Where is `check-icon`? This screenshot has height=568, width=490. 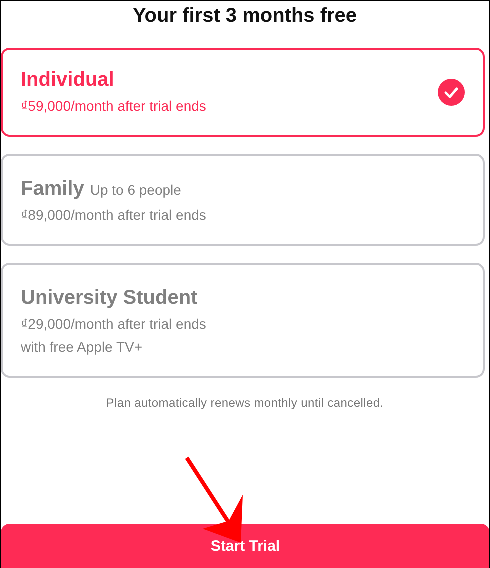 check-icon is located at coordinates (451, 92).